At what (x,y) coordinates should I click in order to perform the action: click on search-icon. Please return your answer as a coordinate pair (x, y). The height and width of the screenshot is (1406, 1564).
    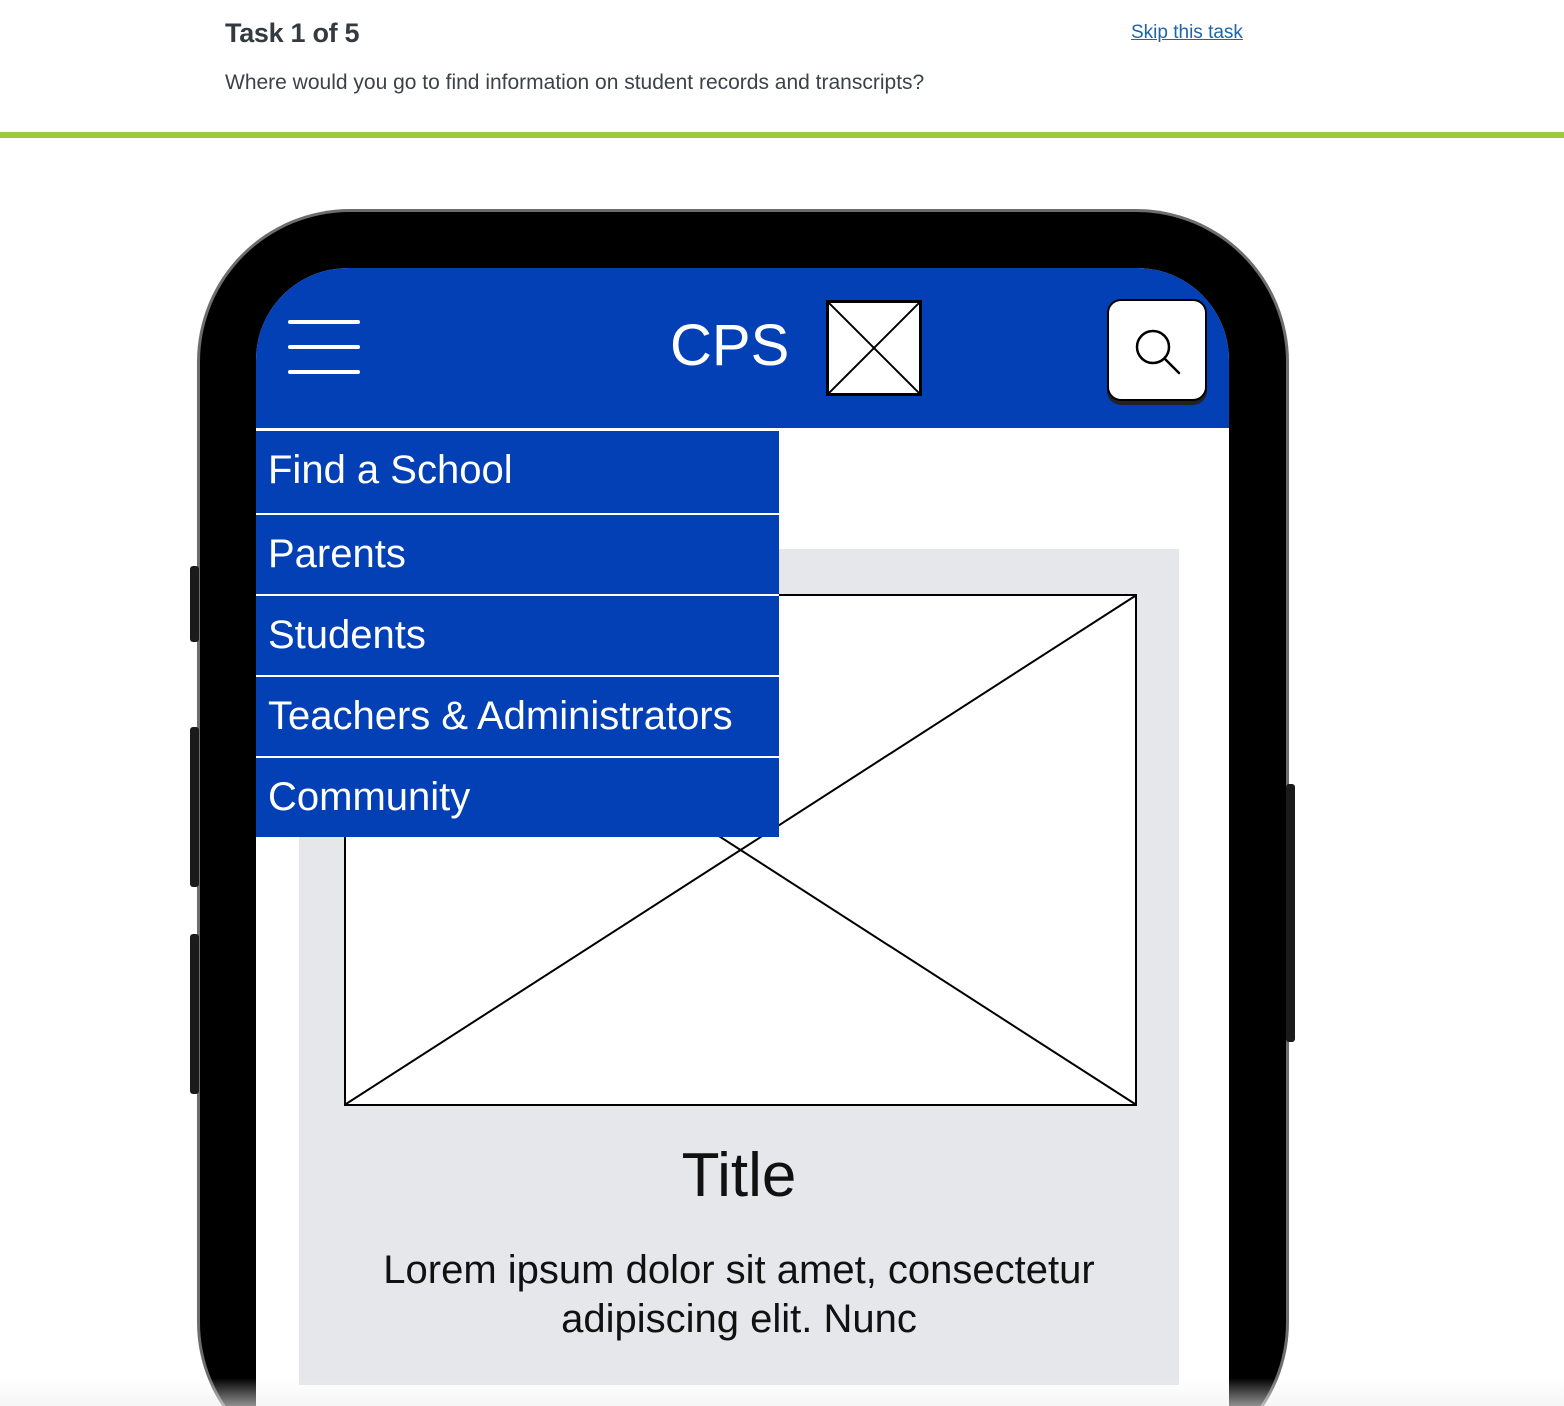
    Looking at the image, I should click on (1158, 352).